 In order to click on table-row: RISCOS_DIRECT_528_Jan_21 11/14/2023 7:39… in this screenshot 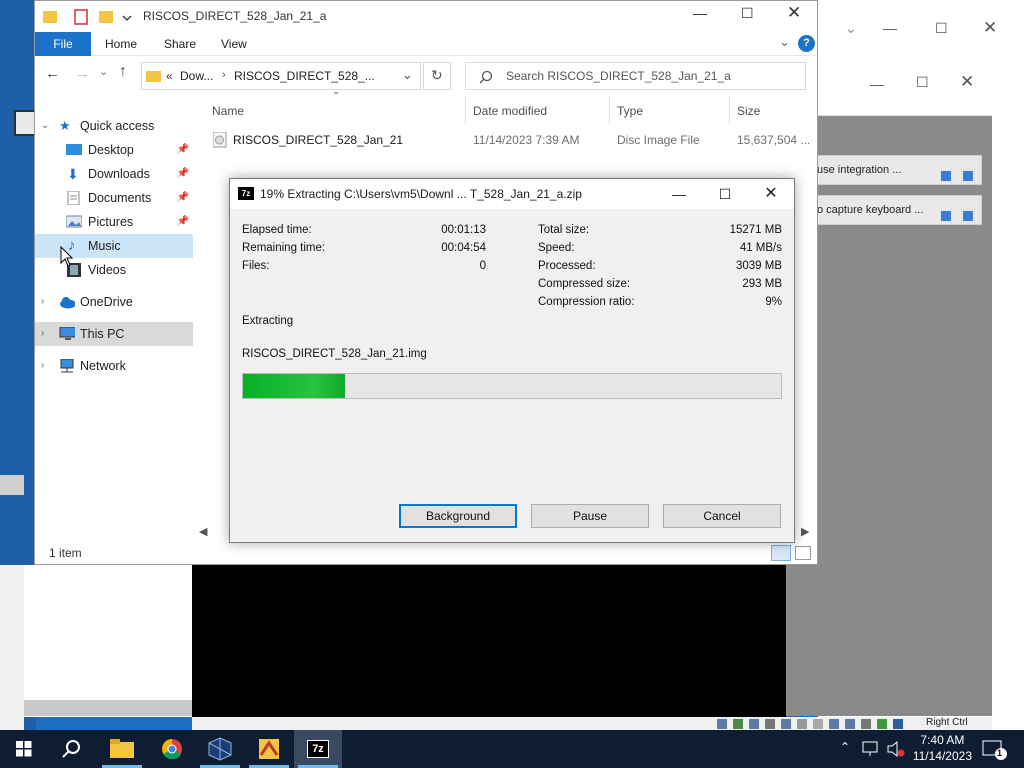, I will do `click(513, 140)`.